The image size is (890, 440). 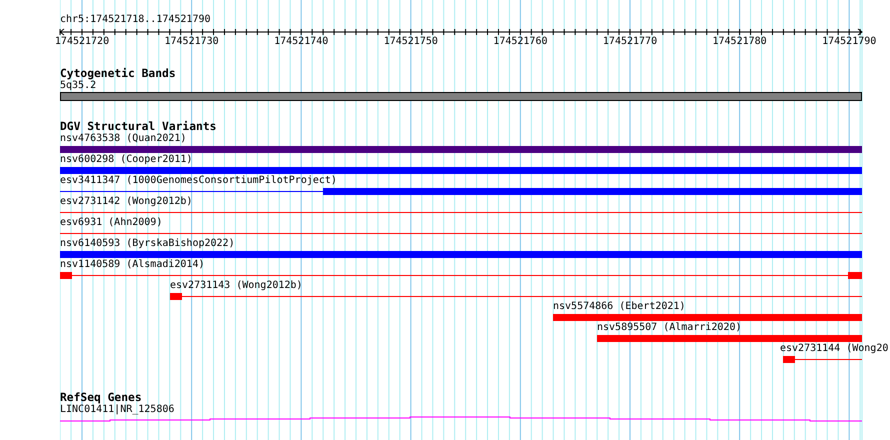 What do you see at coordinates (520, 42) in the screenshot?
I see `ruler-label: 174521760` at bounding box center [520, 42].